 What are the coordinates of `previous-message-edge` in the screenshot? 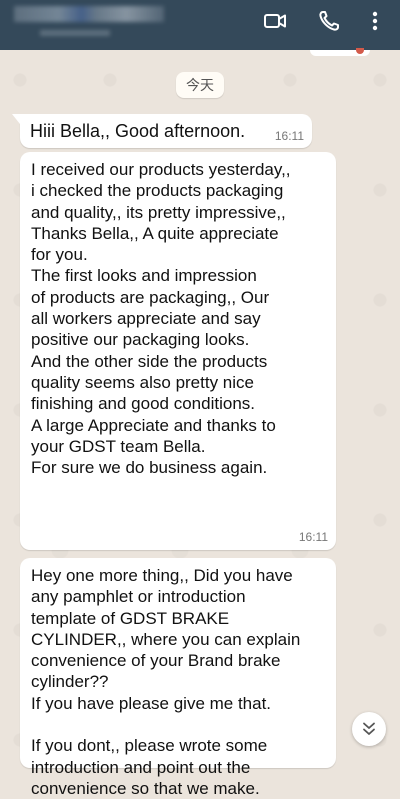 It's located at (340, 52).